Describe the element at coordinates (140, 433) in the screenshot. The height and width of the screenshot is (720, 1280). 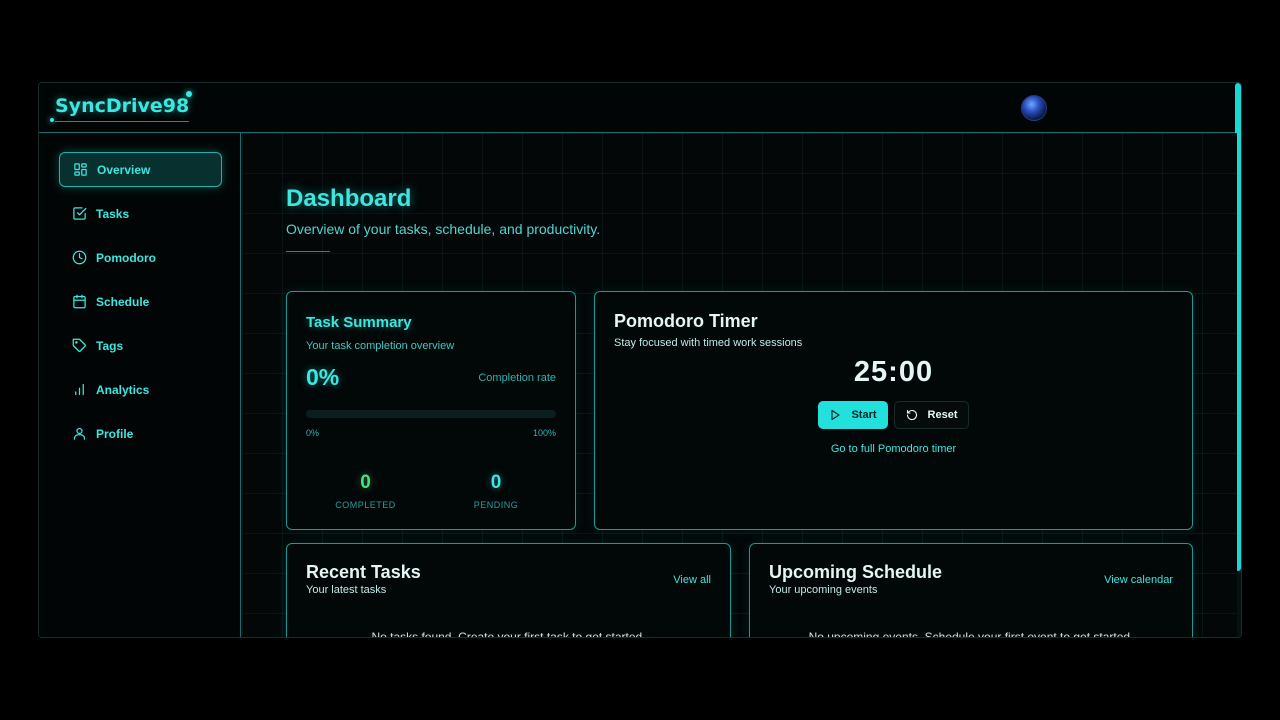
I see `sidebar-item-profile: Profile` at that location.